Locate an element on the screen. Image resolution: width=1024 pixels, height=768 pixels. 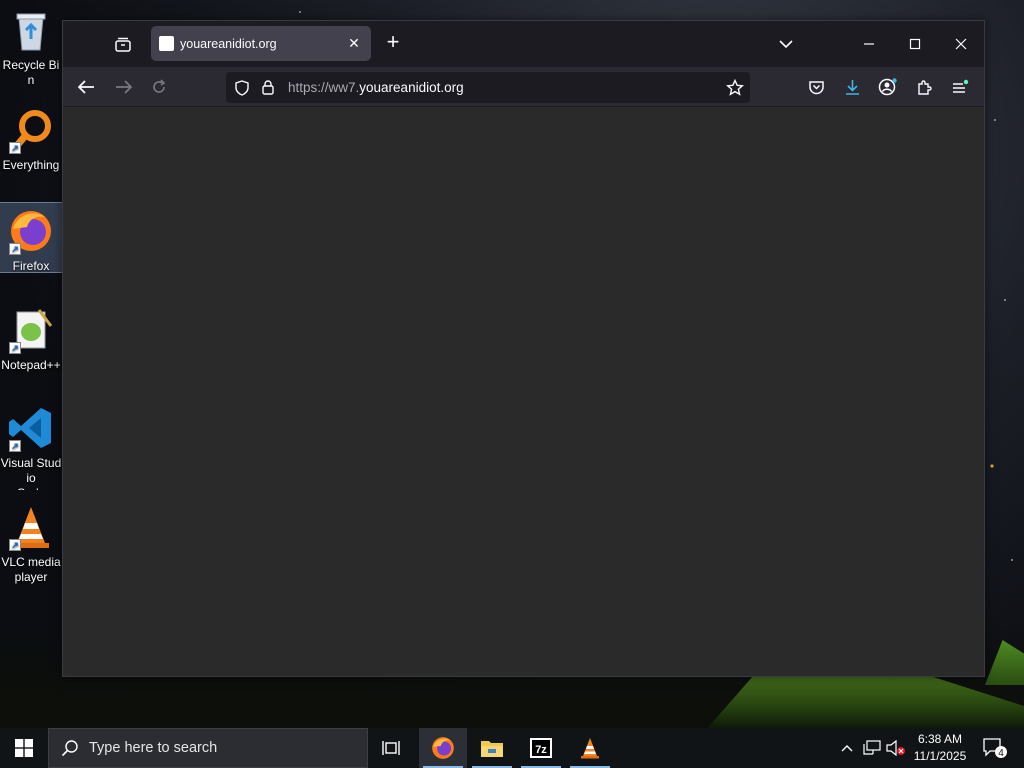
chevron-down-icon is located at coordinates (786, 44).